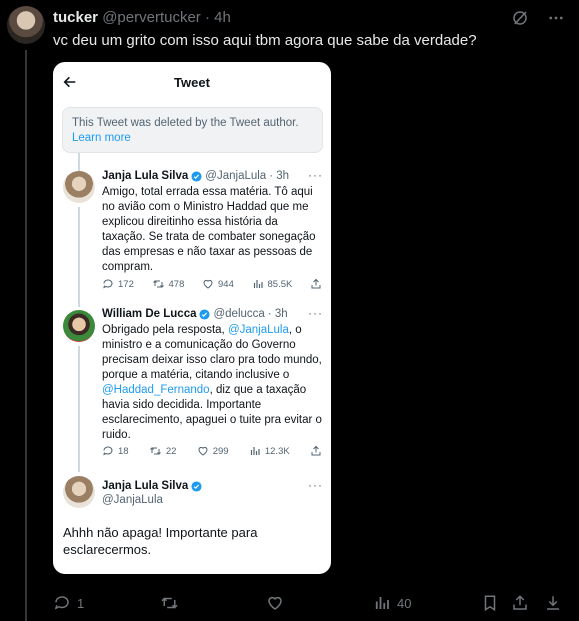  I want to click on tweet-header: tucker @pervertucker · 4h, so click(142, 17).